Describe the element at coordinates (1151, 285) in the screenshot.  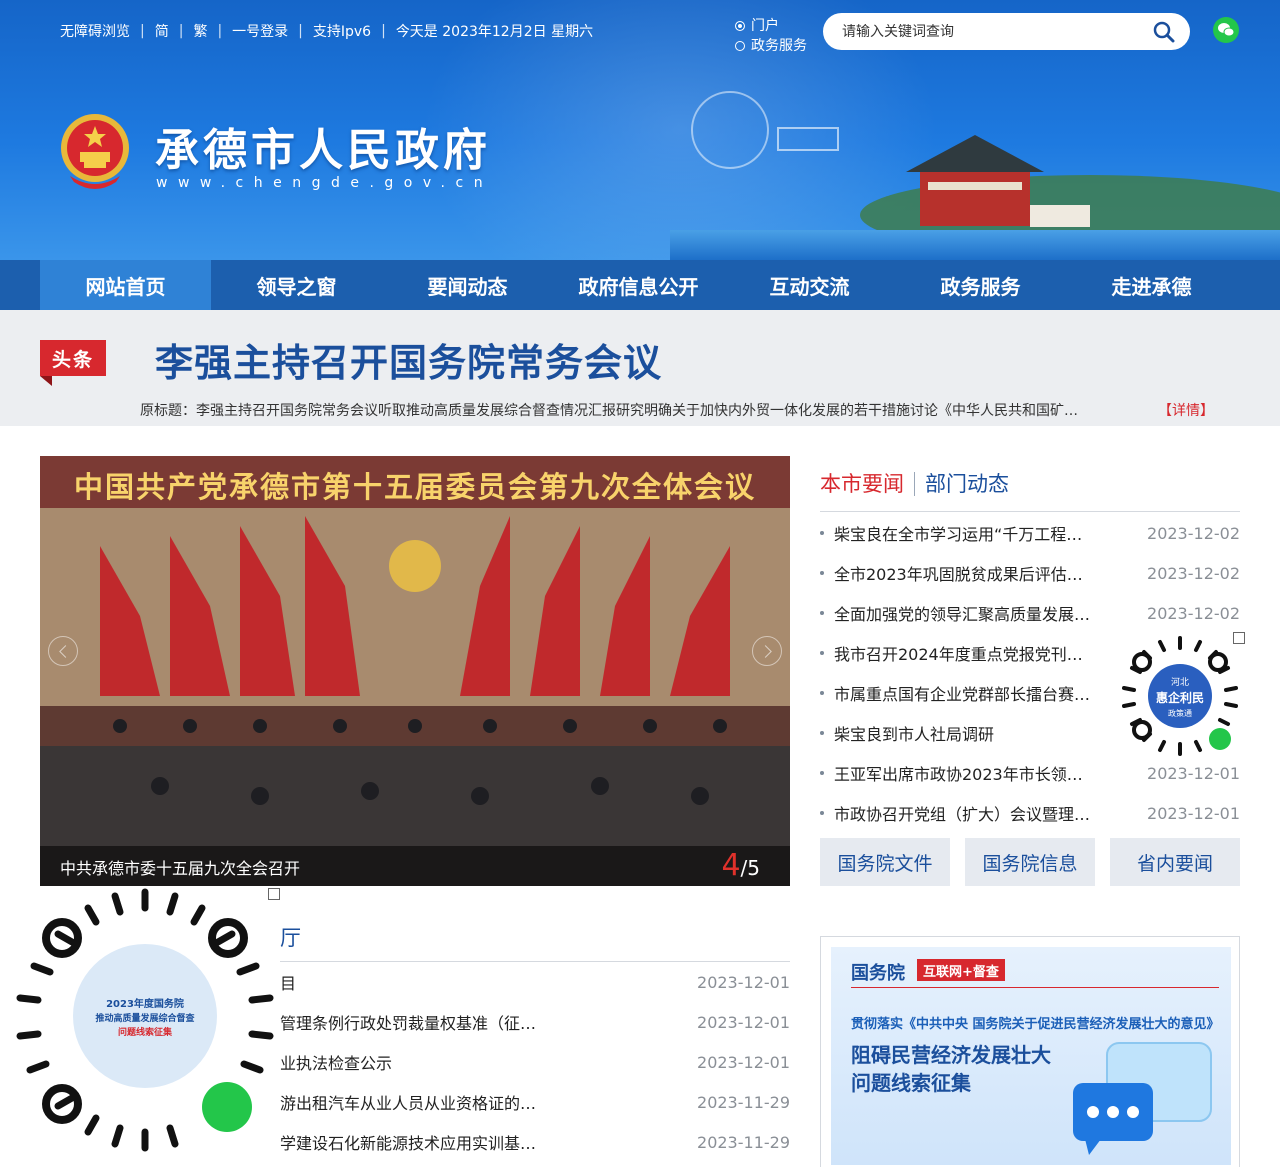
I see `nav-about: 走进承德` at that location.